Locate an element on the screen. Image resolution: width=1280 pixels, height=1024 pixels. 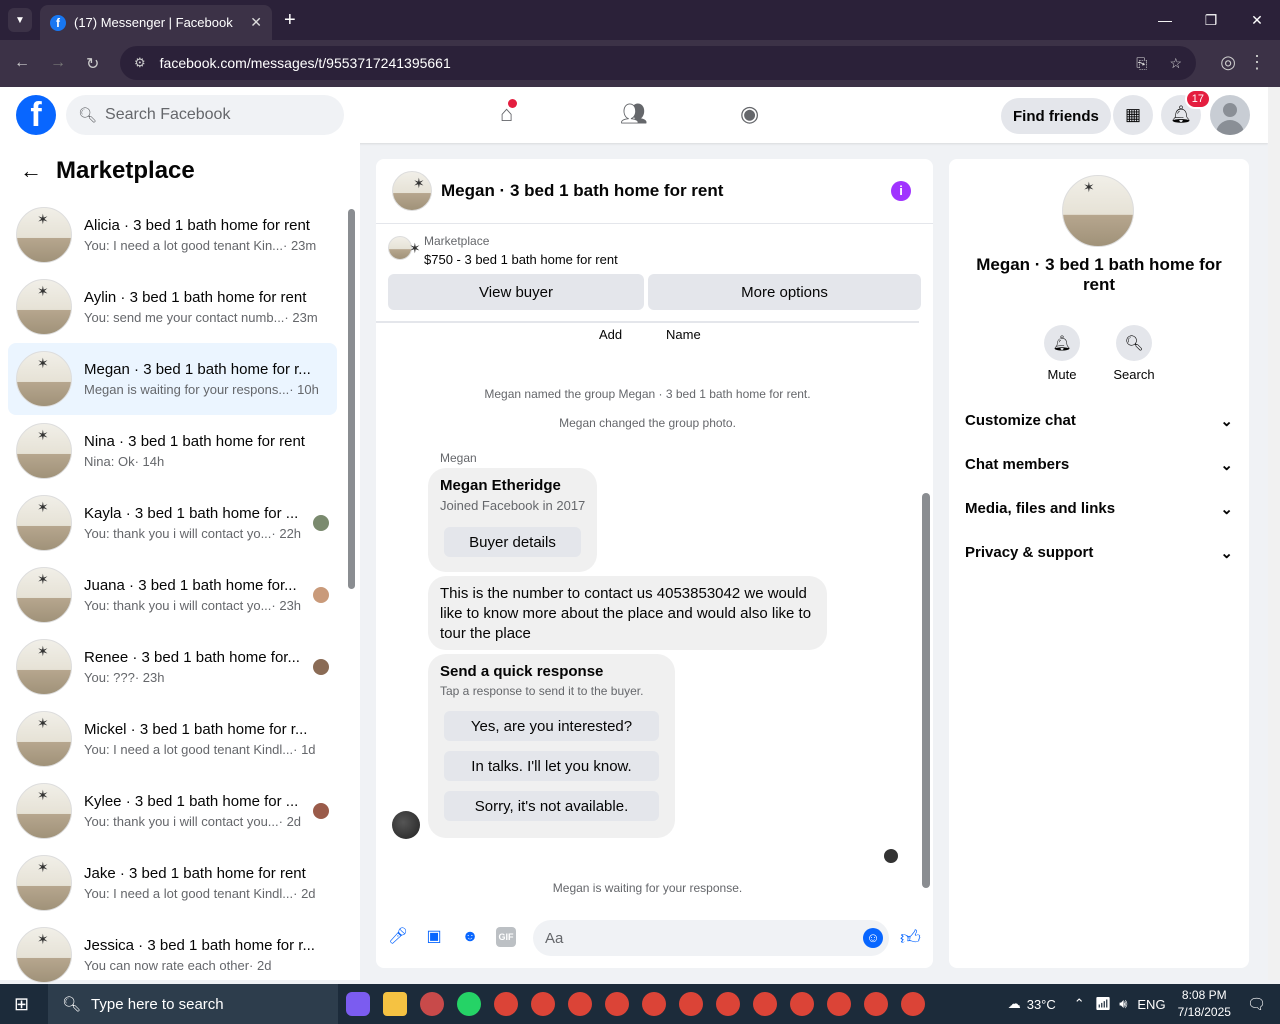
chat-members-row: Chat members ⌄ is located at coordinates (1099, 465).